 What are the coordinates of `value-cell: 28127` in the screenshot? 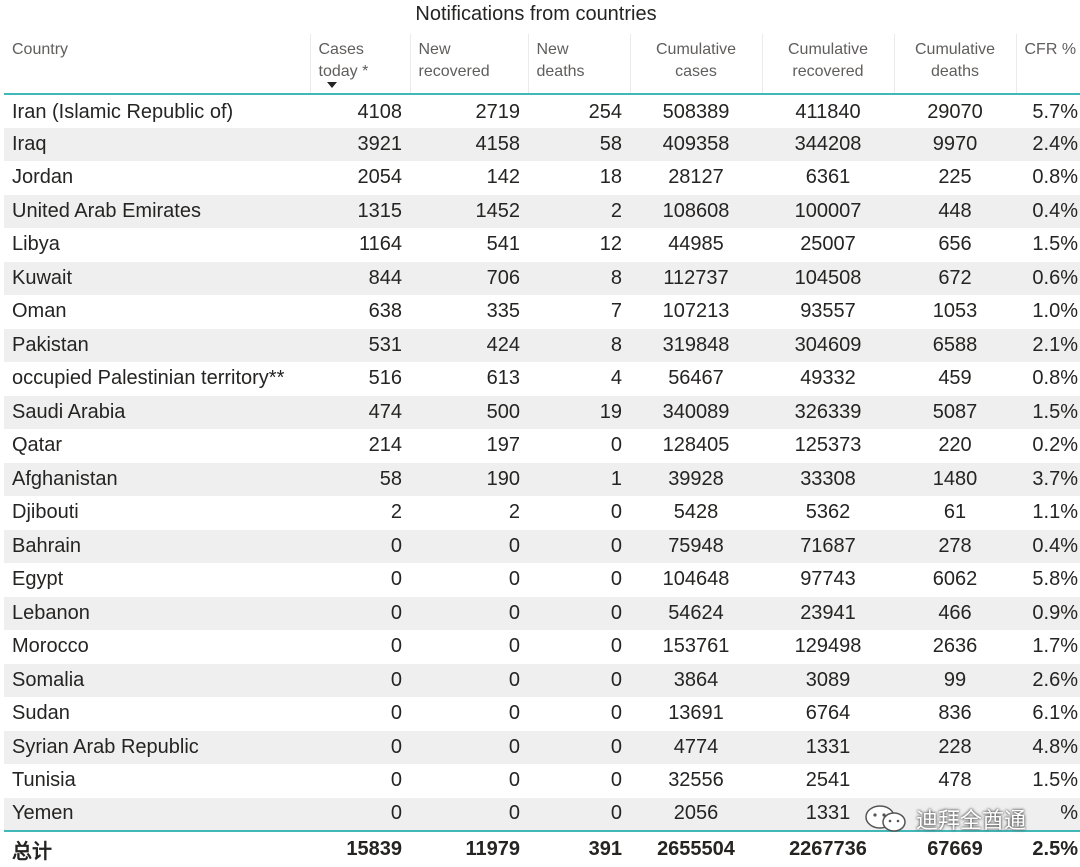 It's located at (696, 177).